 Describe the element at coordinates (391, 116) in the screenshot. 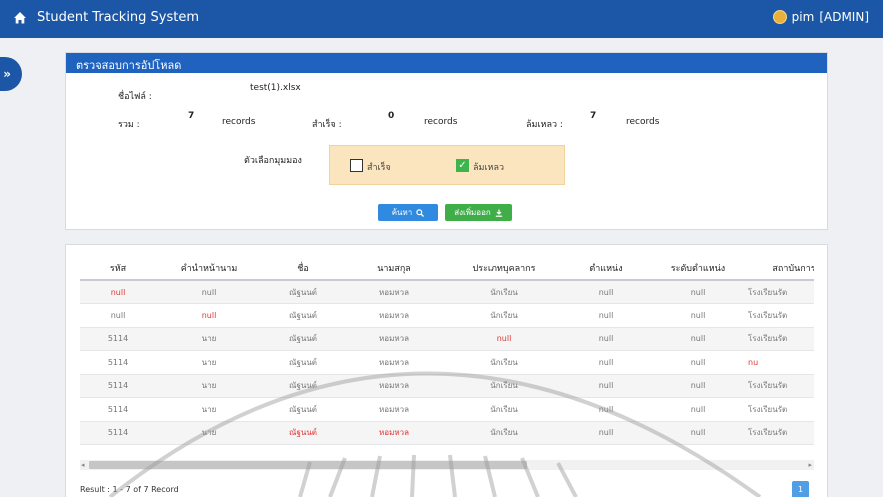

I see `success-value: 0` at that location.